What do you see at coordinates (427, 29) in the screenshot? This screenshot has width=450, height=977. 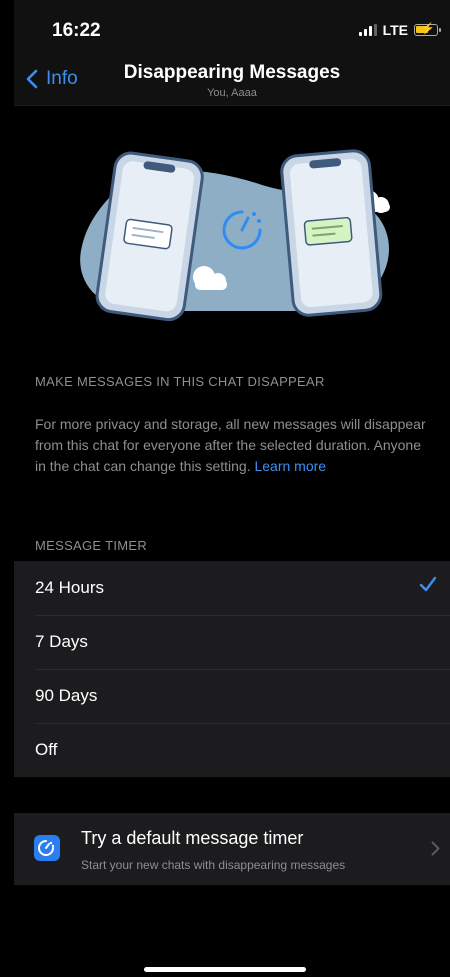 I see `battery-icon: ⚡` at bounding box center [427, 29].